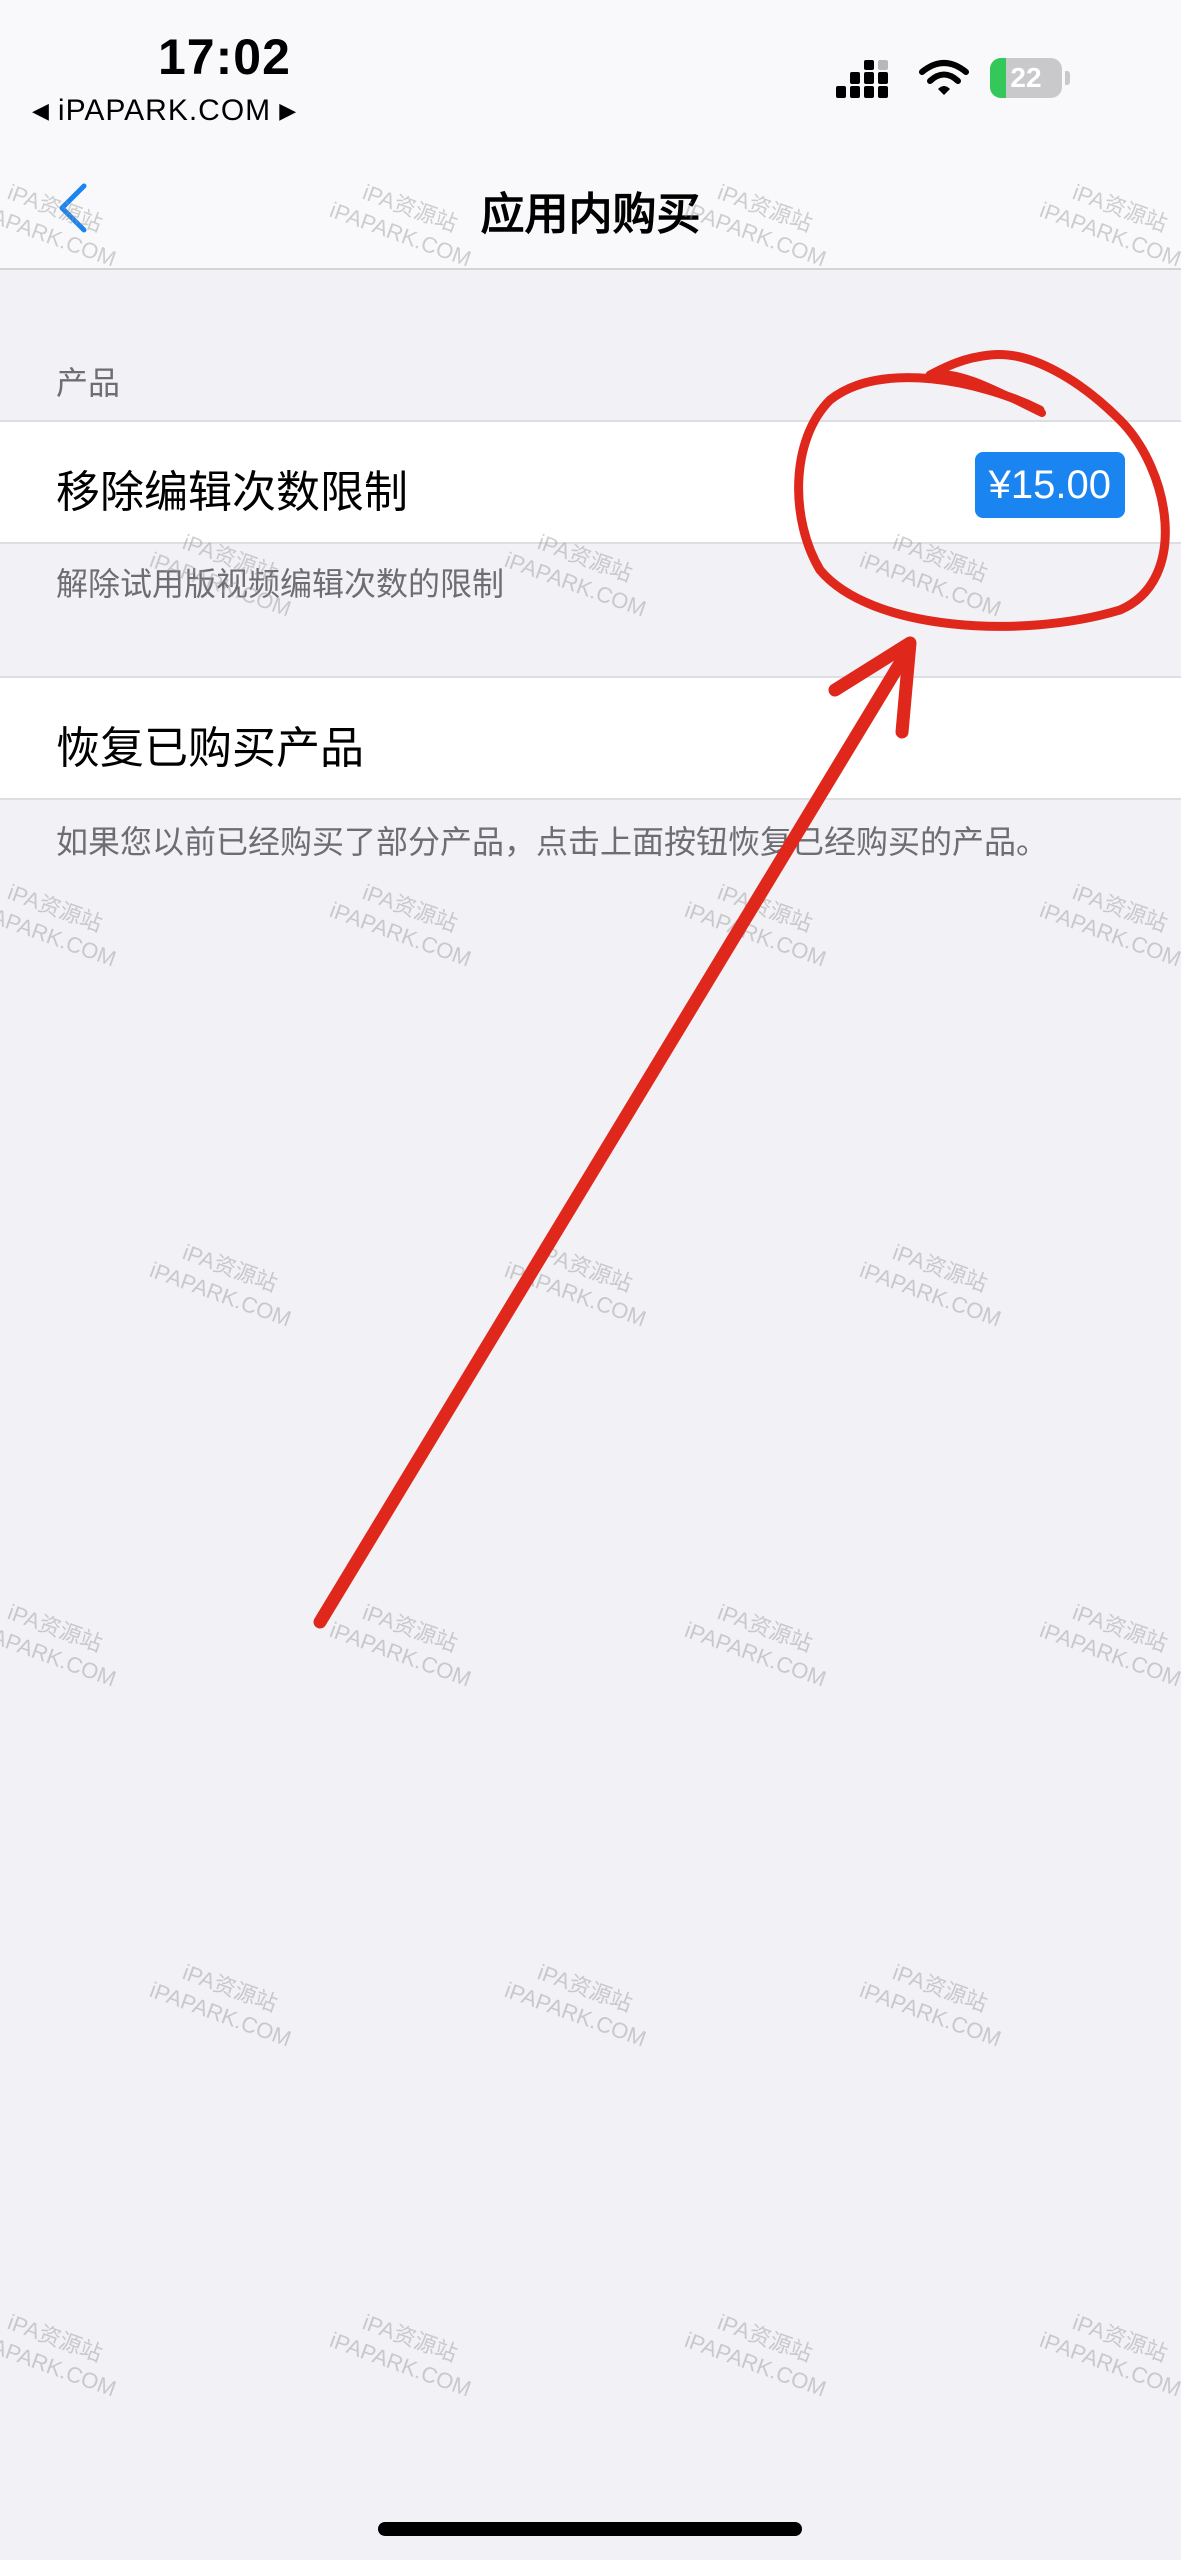 The width and height of the screenshot is (1181, 2560). I want to click on cellular-signal-icon, so click(862, 79).